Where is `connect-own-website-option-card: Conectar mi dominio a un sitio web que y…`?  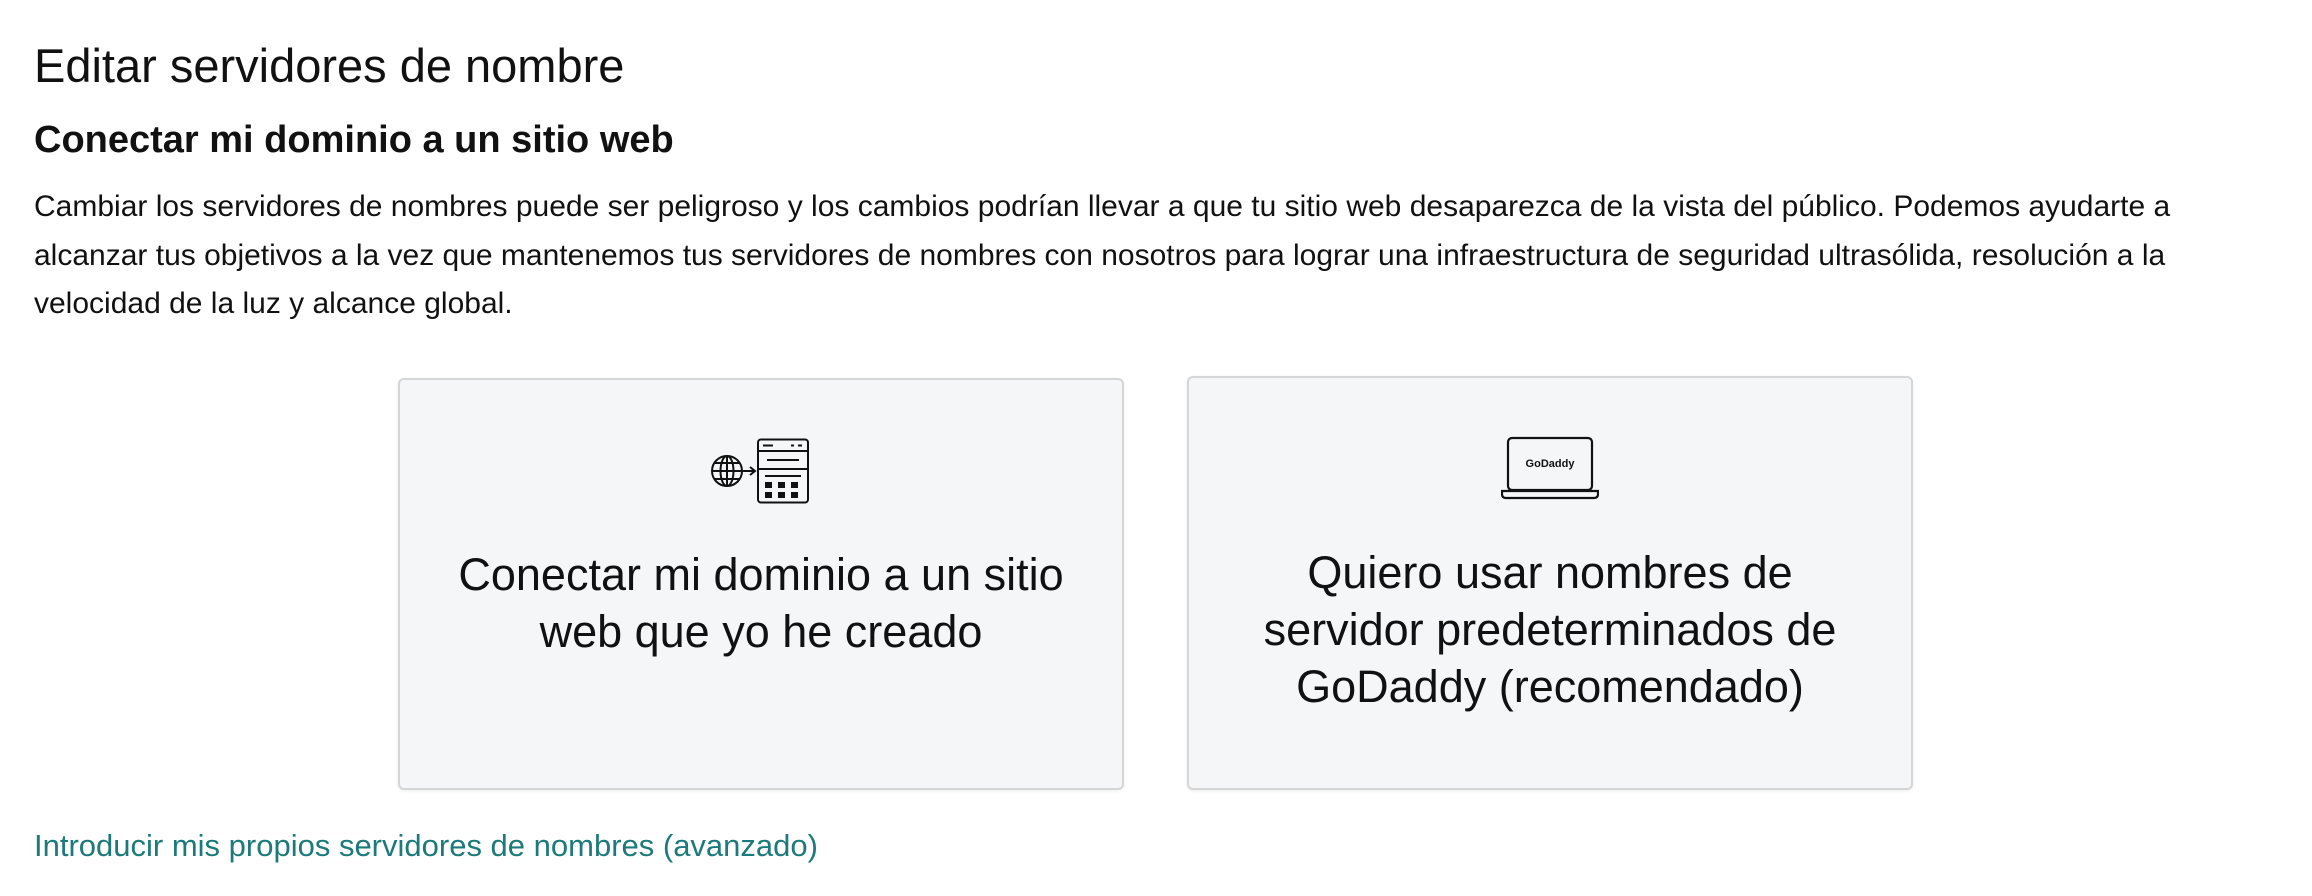
connect-own-website-option-card: Conectar mi dominio a un sitio web que y… is located at coordinates (761, 584).